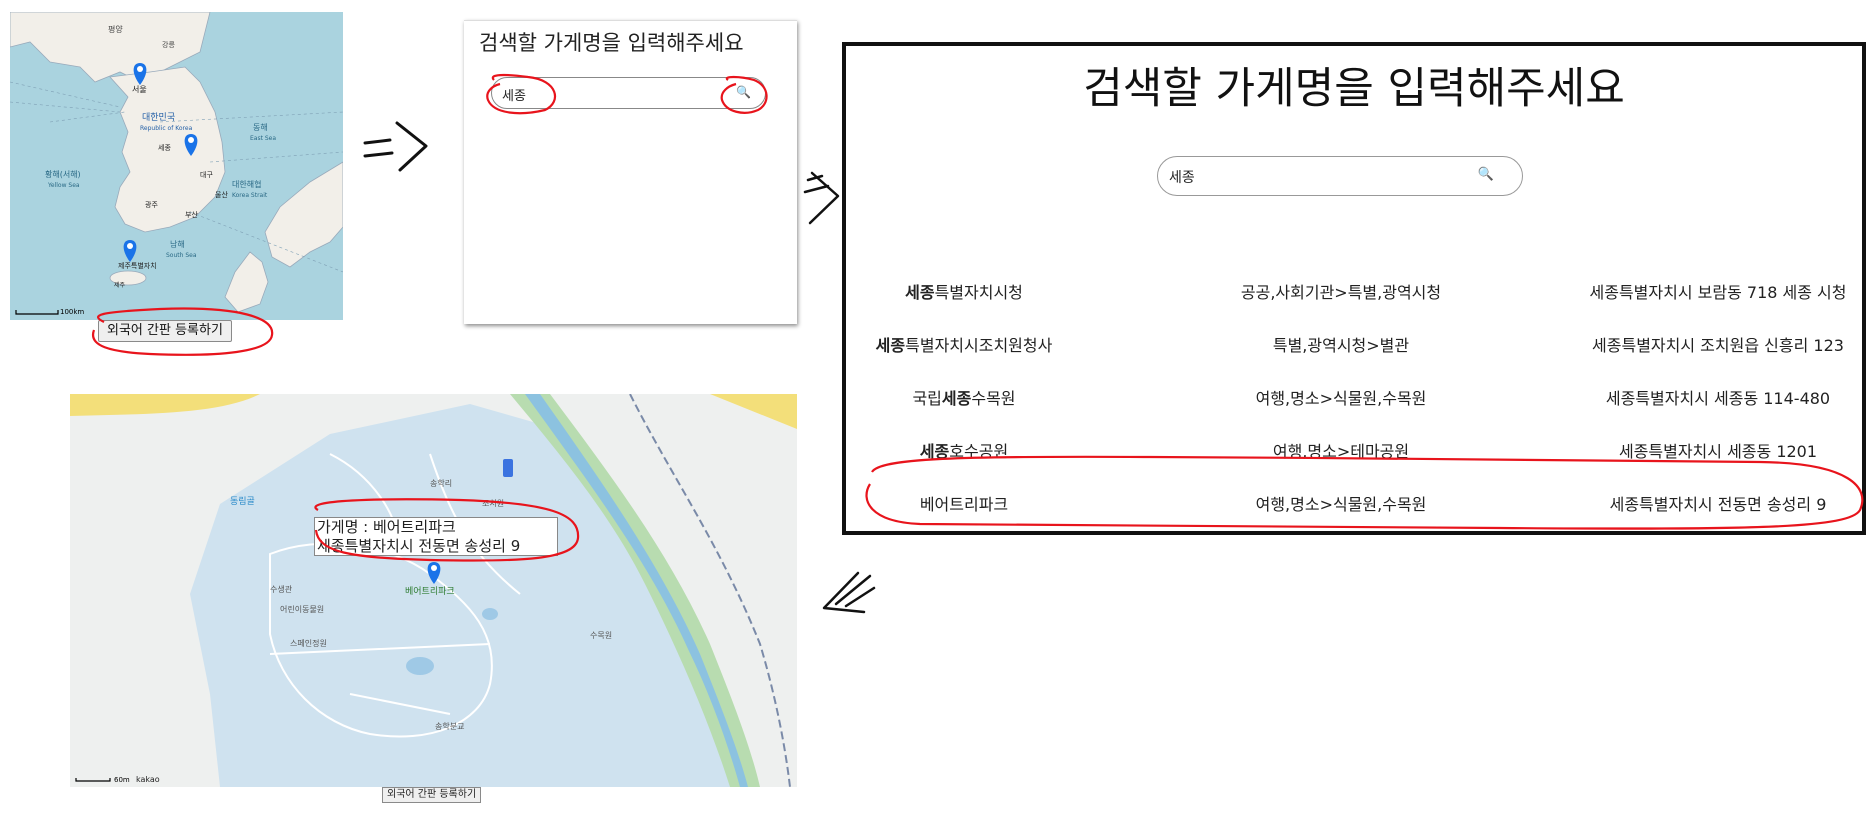 The image size is (1873, 840). I want to click on map-label-korea-strait: 대한해협, so click(246, 184).